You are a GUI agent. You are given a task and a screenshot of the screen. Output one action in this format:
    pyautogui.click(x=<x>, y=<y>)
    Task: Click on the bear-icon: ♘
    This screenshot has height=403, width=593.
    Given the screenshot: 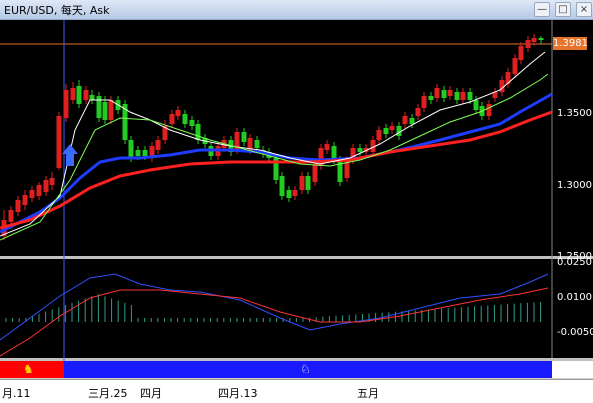 What is the action you would take?
    pyautogui.click(x=305, y=369)
    